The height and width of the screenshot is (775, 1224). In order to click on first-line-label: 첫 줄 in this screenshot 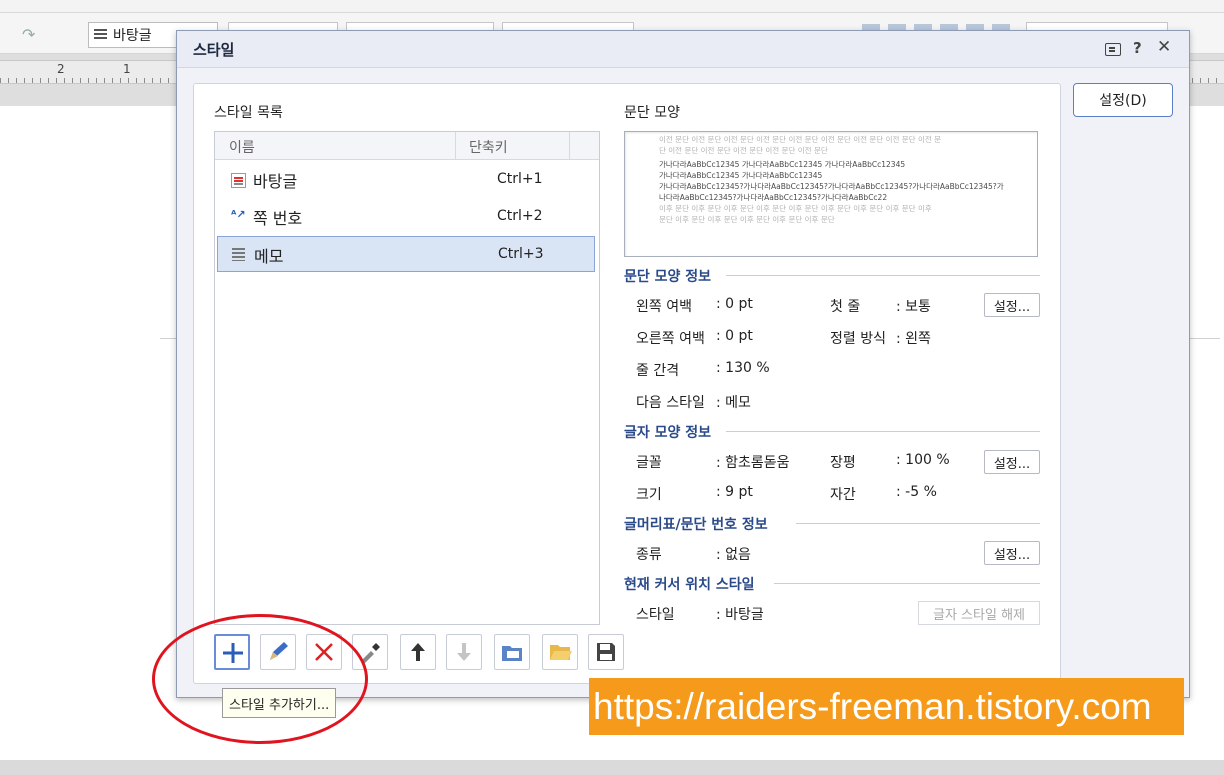, I will do `click(845, 307)`.